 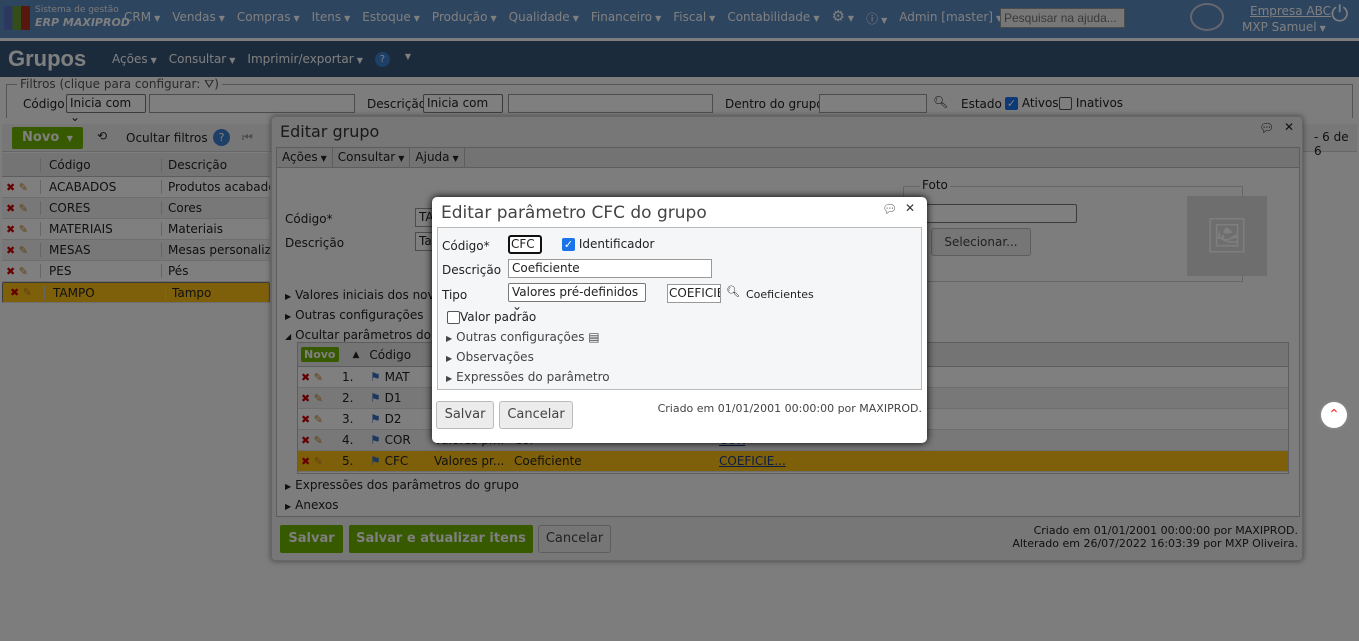 I want to click on notes-icon: ▤, so click(x=594, y=337).